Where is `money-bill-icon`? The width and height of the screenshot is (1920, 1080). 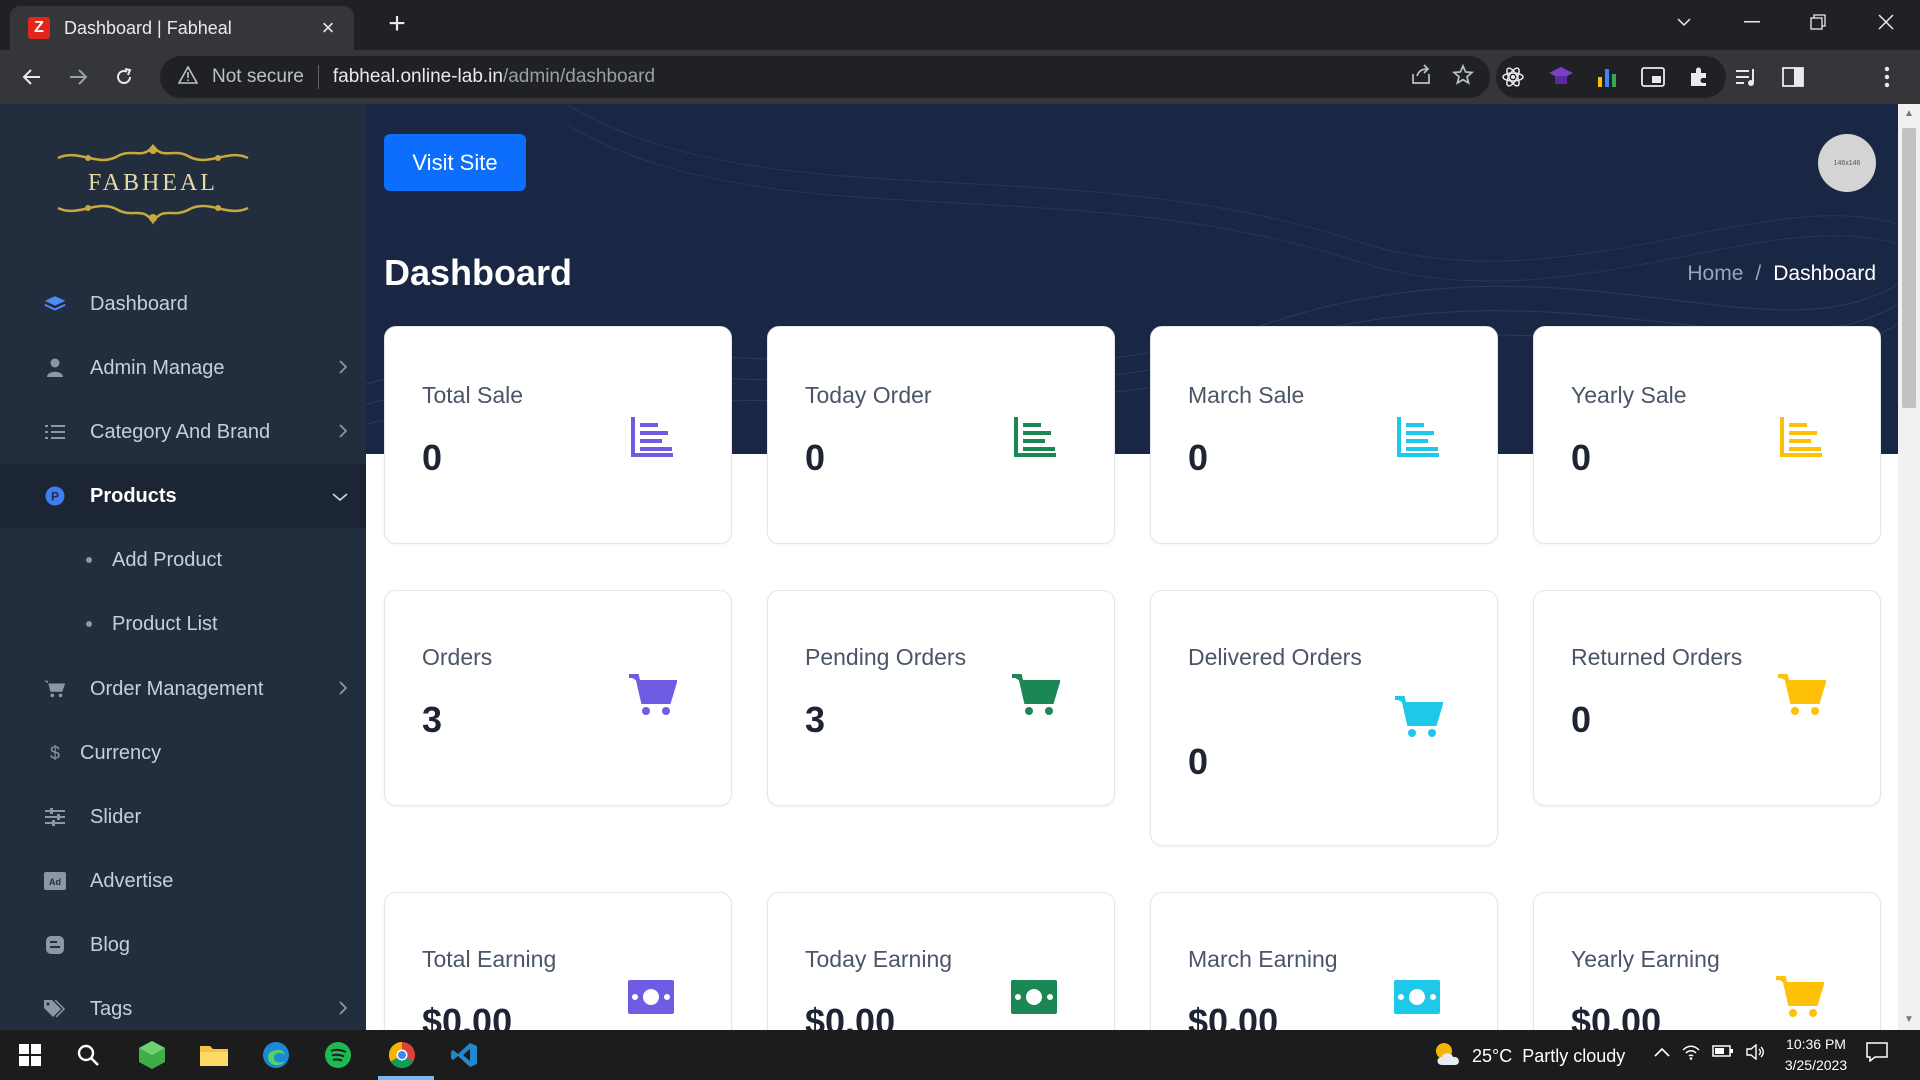
money-bill-icon is located at coordinates (650, 1002).